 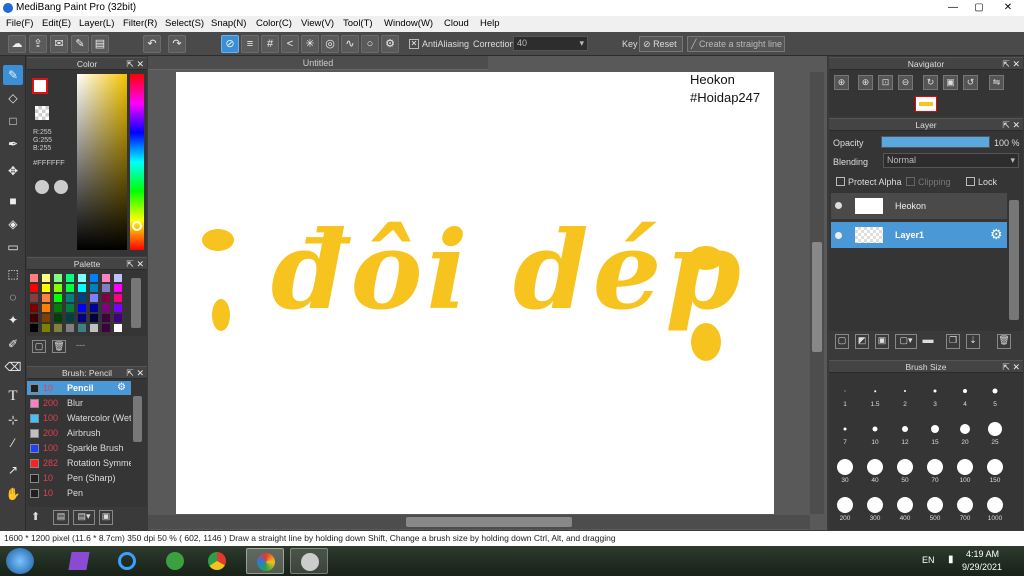 I want to click on brush-tool-icon: ✎, so click(x=13, y=75).